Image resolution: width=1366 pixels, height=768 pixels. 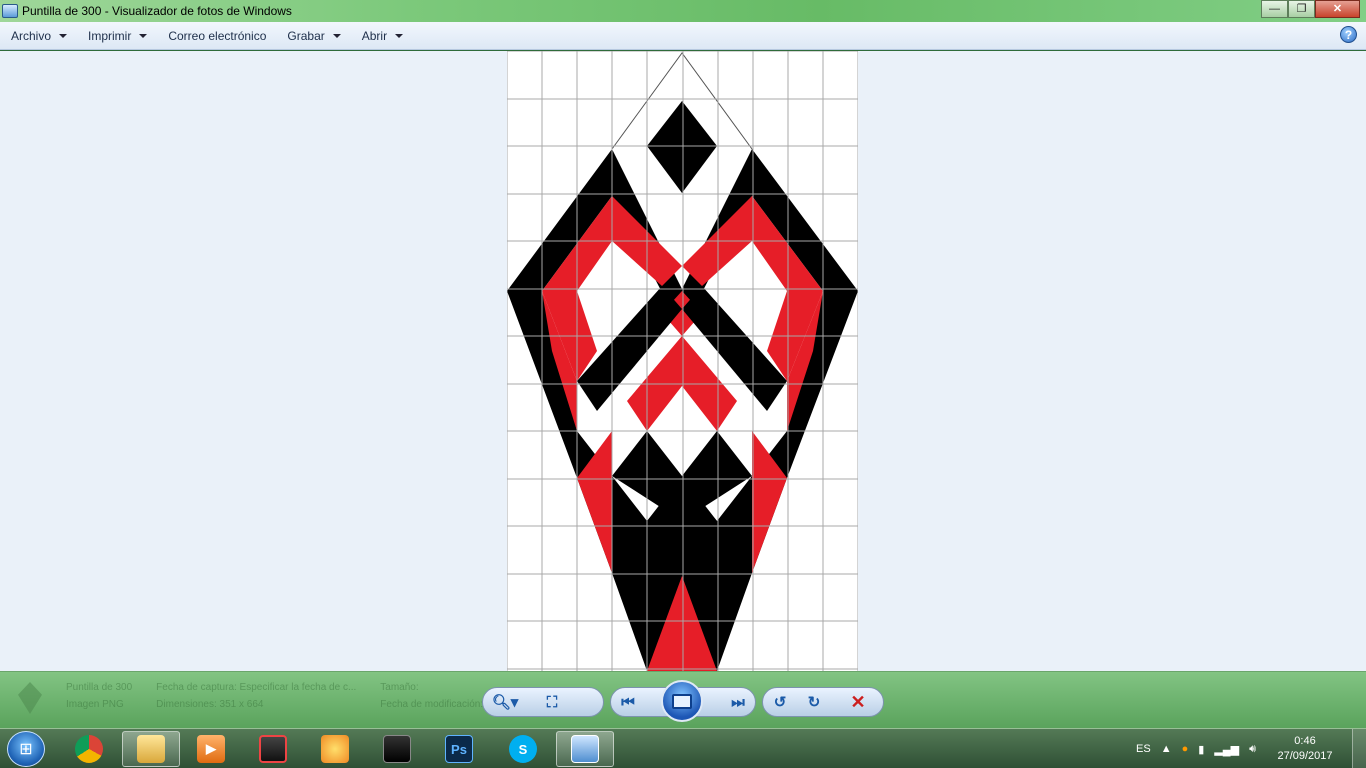 I want to click on edit-controls: ↺ ↻ ✕, so click(x=823, y=702).